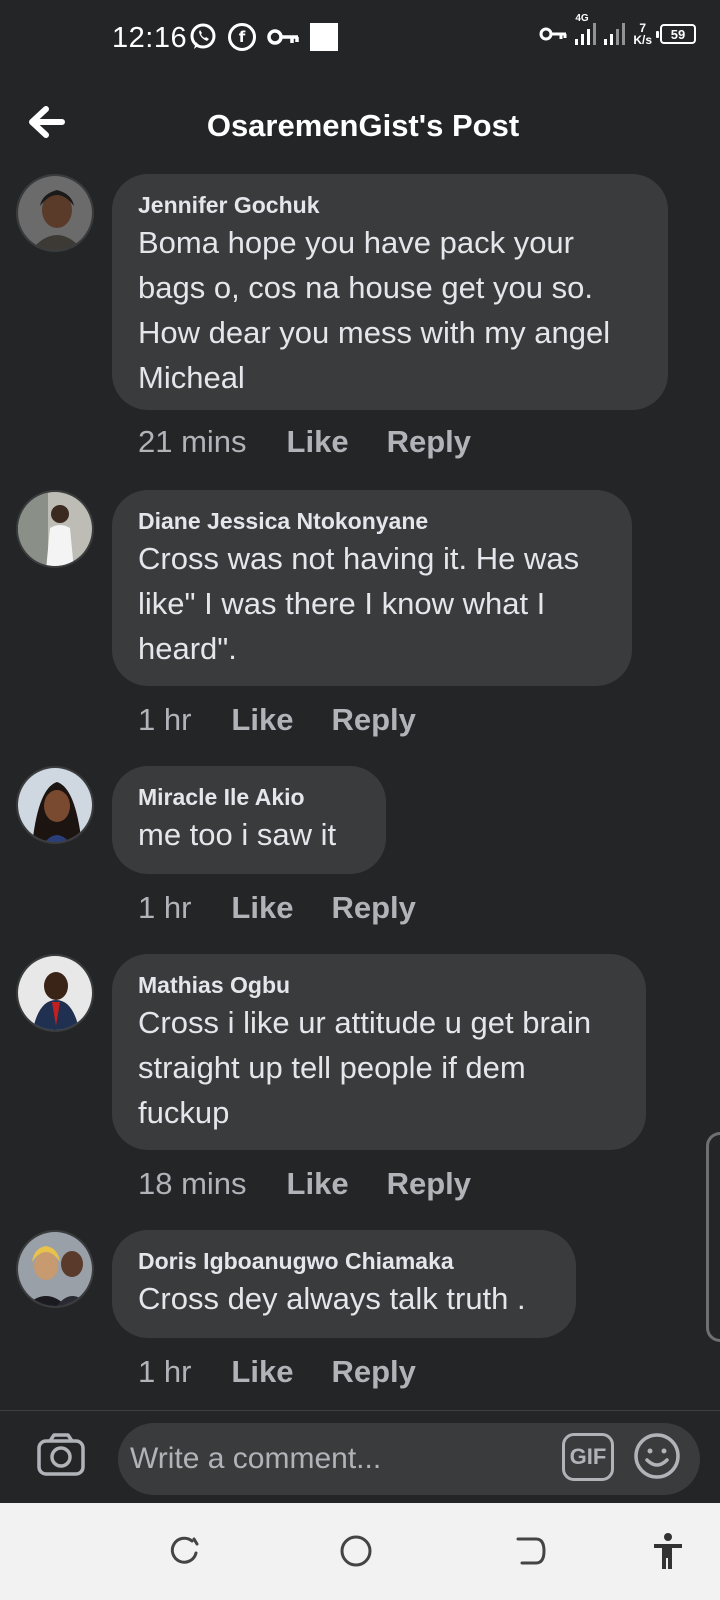 This screenshot has width=720, height=1600. I want to click on comment-time: 21 mins, so click(192, 442).